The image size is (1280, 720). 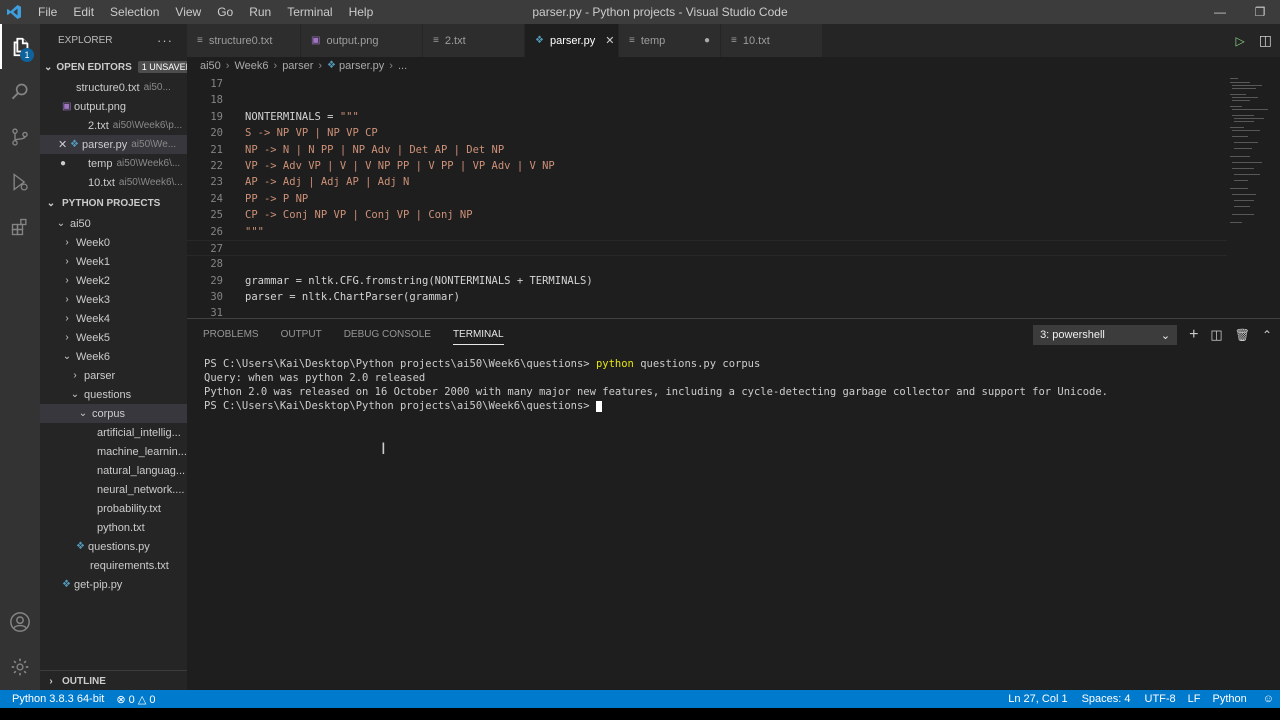 What do you see at coordinates (225, 12) in the screenshot?
I see `menu-go: Go` at bounding box center [225, 12].